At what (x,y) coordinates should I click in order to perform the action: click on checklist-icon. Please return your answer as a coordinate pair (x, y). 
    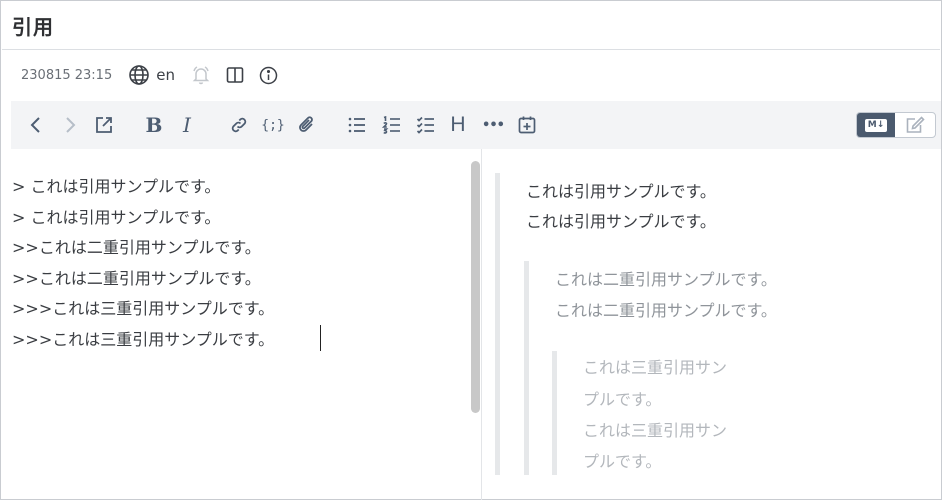
    Looking at the image, I should click on (426, 125).